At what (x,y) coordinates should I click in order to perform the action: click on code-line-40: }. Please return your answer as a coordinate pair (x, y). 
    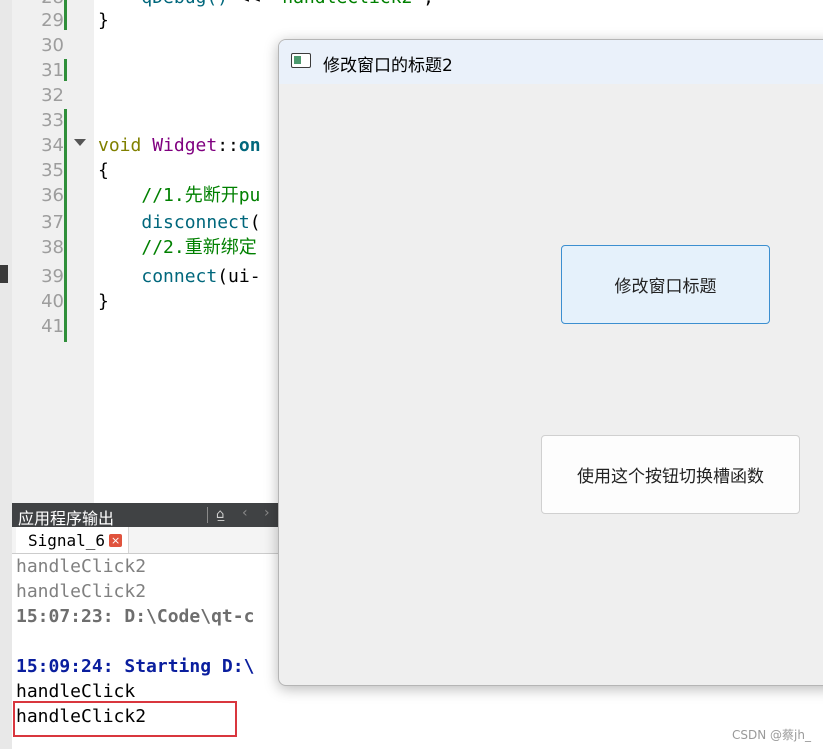
    Looking at the image, I should click on (103, 301).